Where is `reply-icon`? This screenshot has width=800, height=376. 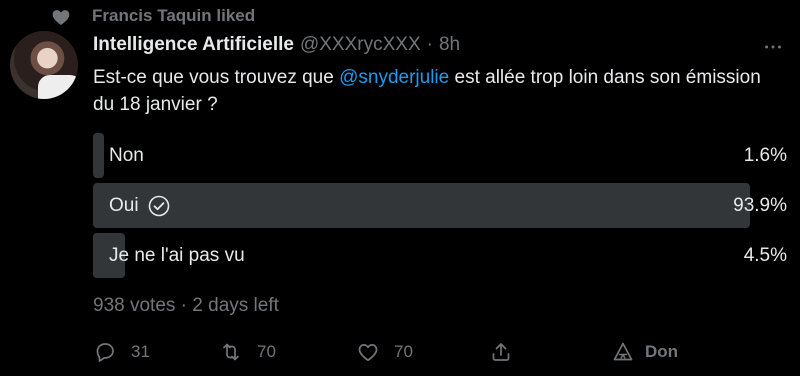 reply-icon is located at coordinates (105, 352).